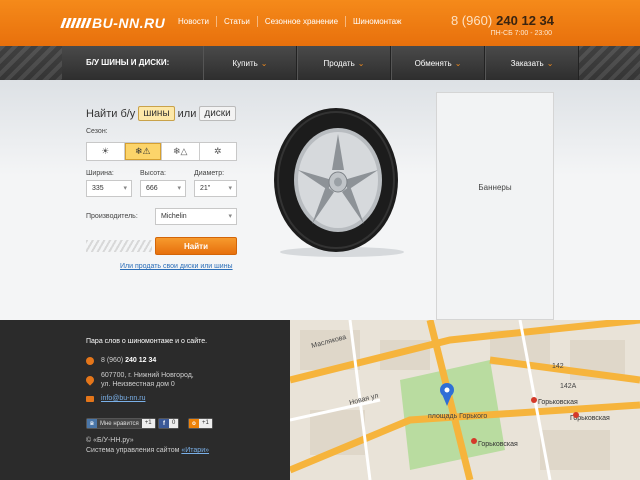 The height and width of the screenshot is (480, 640). I want to click on winter-studded-icon: ❄△, so click(180, 151).